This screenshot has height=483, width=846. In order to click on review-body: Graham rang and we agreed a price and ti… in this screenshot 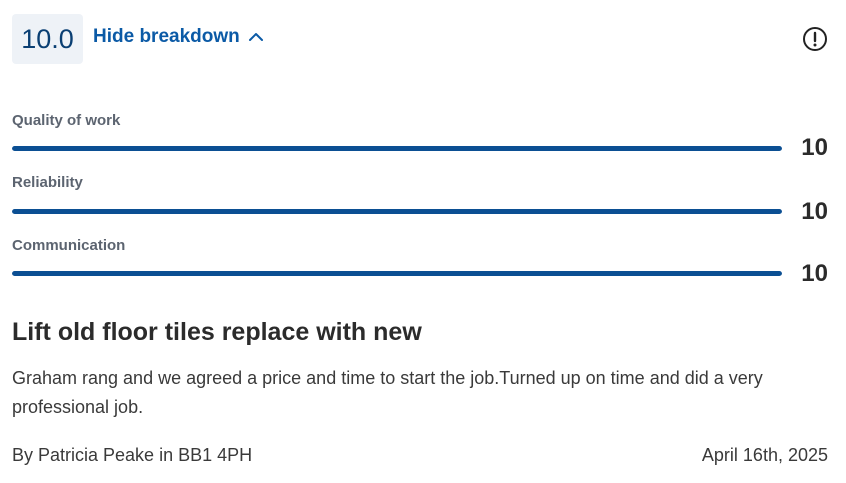, I will do `click(387, 392)`.